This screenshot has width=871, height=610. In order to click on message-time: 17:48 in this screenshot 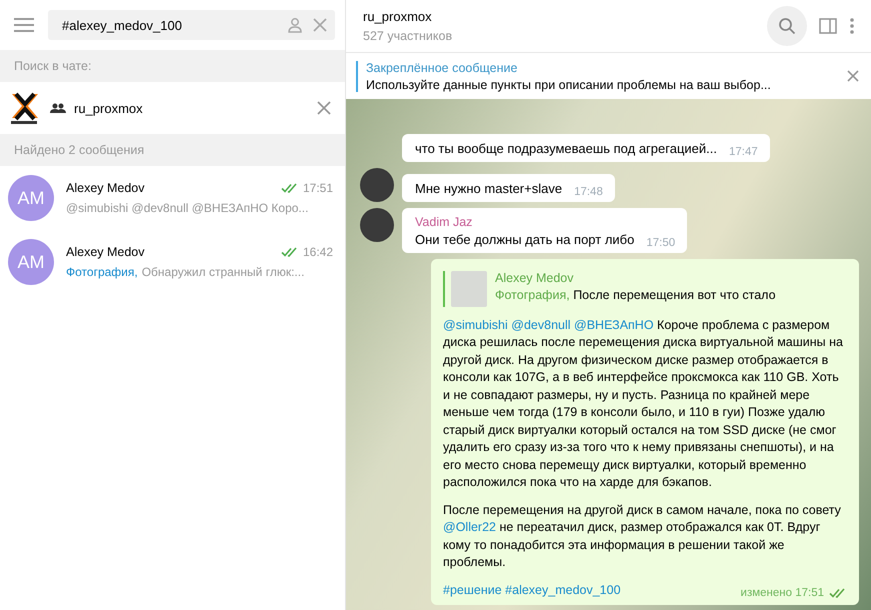, I will do `click(588, 192)`.